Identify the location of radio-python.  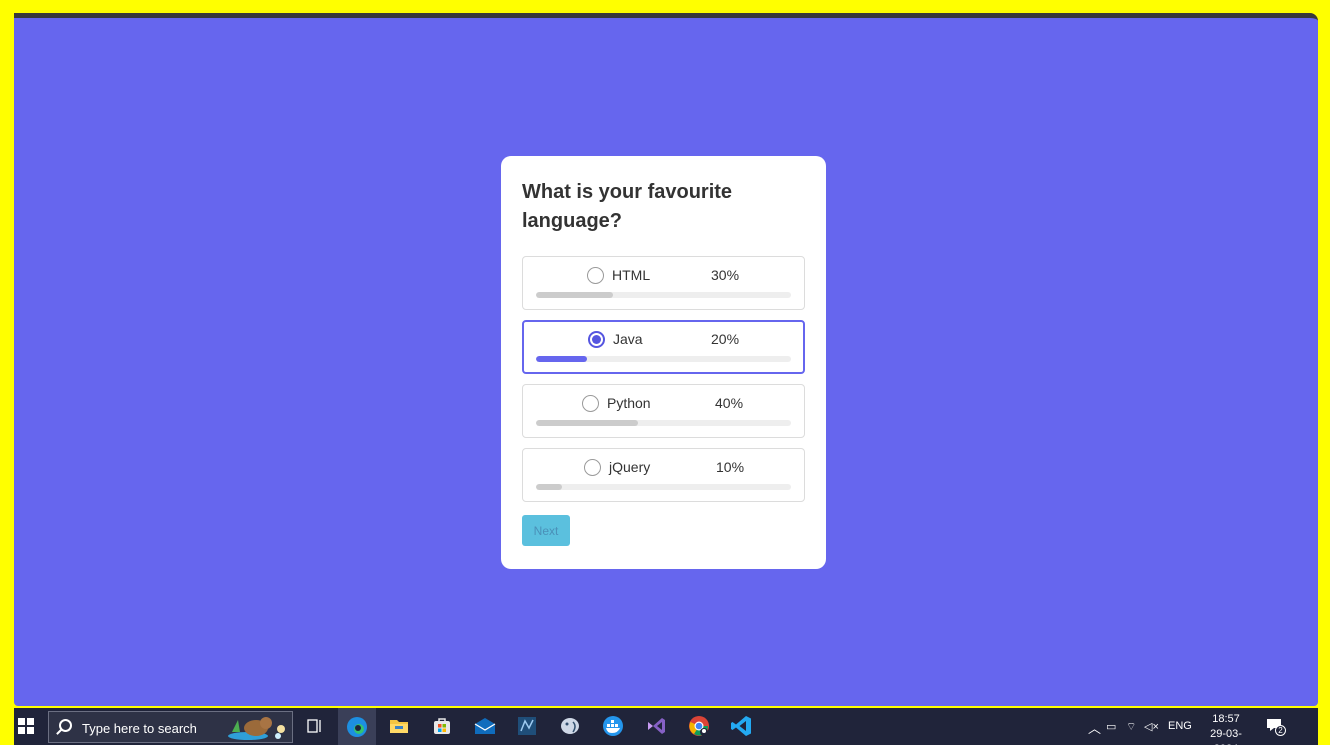
(590, 403).